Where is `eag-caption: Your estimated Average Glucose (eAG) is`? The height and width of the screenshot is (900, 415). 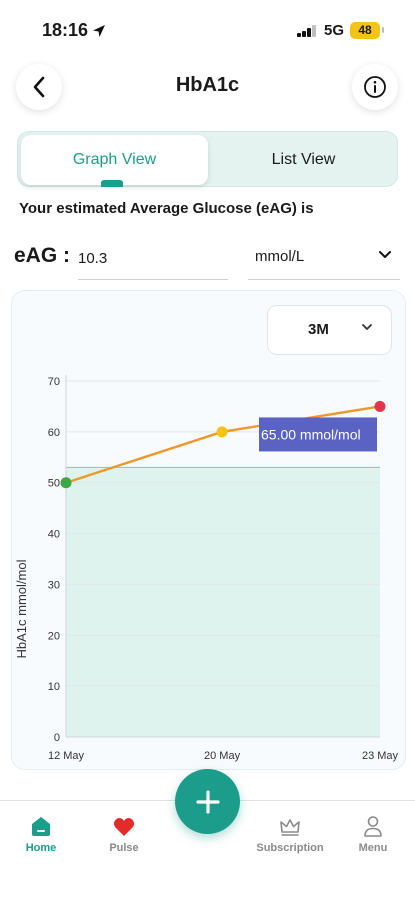
eag-caption: Your estimated Average Glucose (eAG) is is located at coordinates (166, 208).